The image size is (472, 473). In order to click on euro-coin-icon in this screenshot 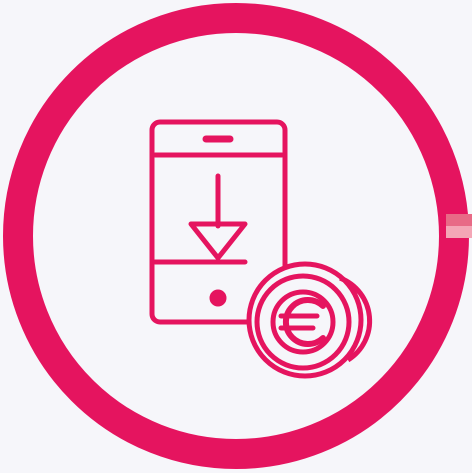, I will do `click(309, 320)`.